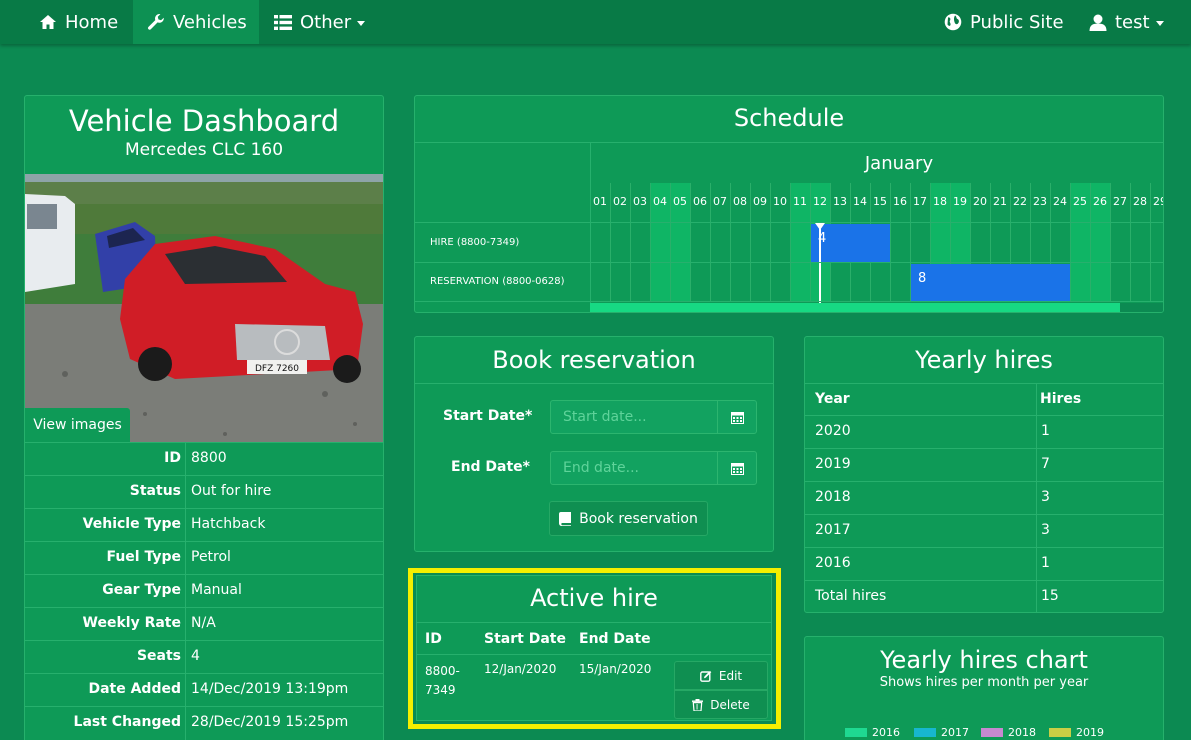 This screenshot has height=740, width=1191. What do you see at coordinates (800, 201) in the screenshot?
I see `schedule-day-label: 11` at bounding box center [800, 201].